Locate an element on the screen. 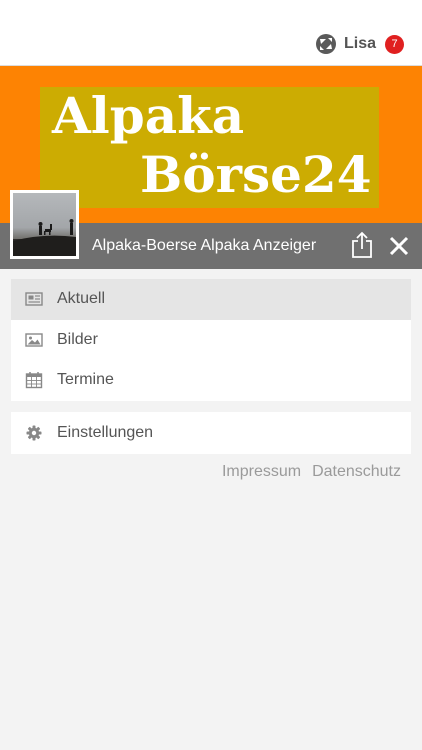  footer-links: Impressum Datenschutz is located at coordinates (306, 472).